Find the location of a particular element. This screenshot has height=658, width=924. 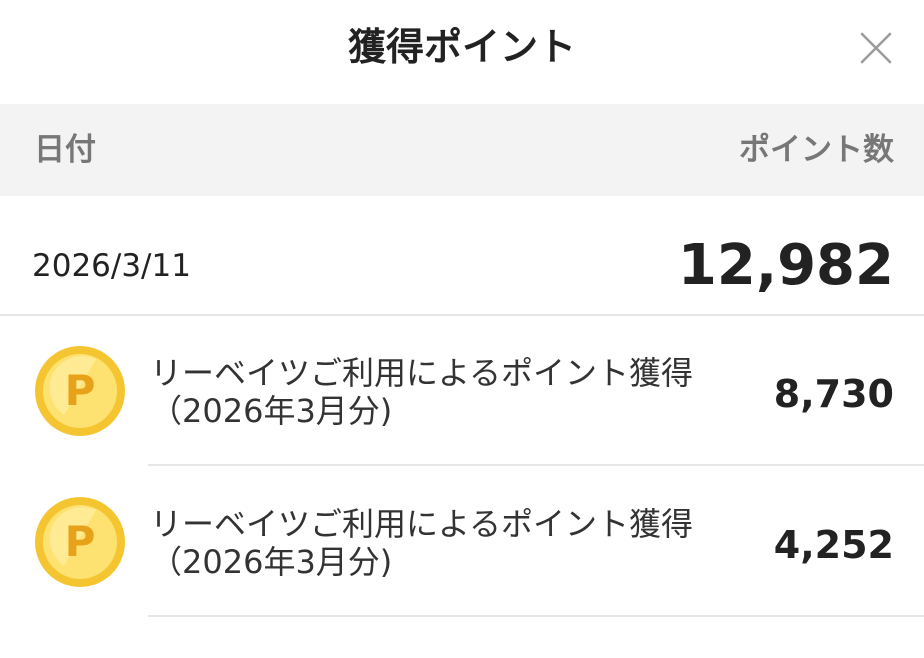

column-points-label: ポイント数 is located at coordinates (816, 150).